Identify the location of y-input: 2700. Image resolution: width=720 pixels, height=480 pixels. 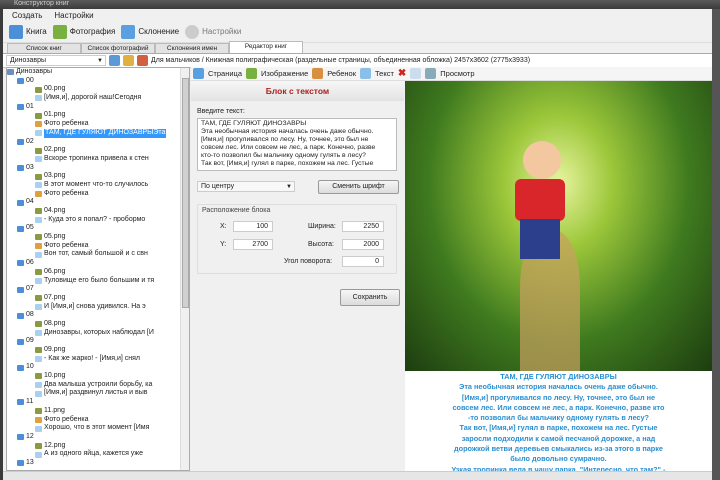
(253, 244).